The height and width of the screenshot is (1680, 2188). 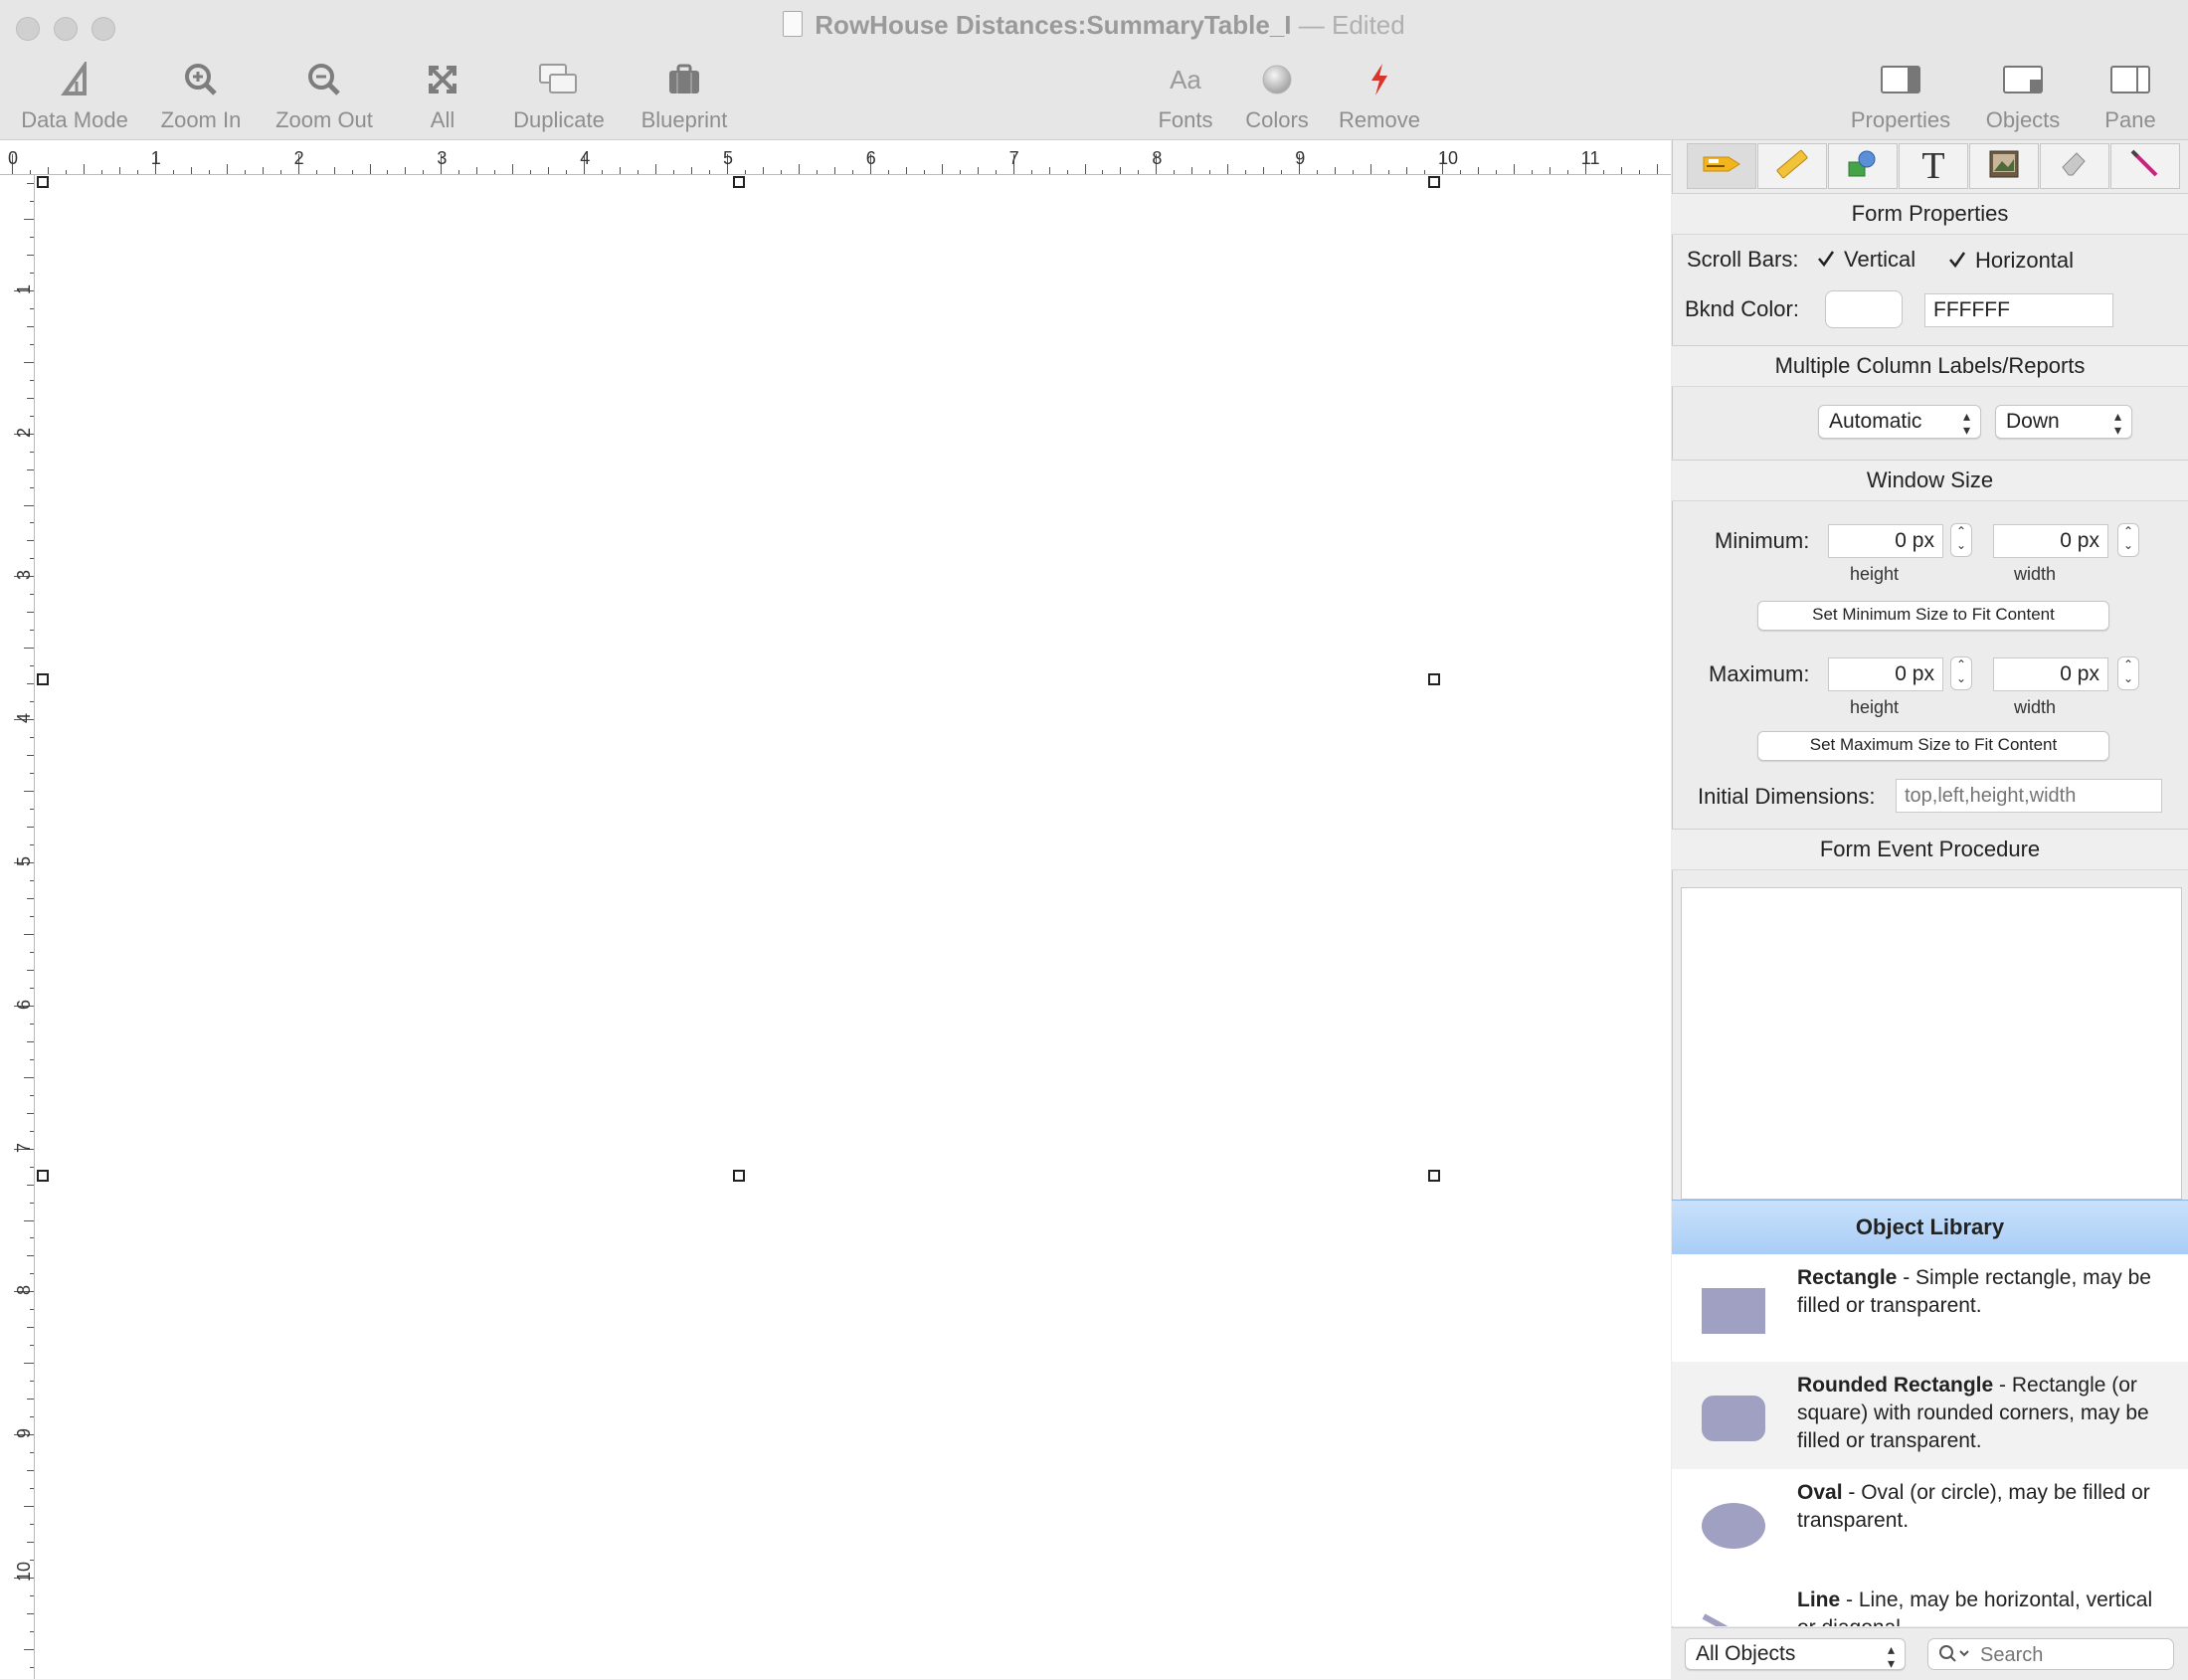 What do you see at coordinates (24, 432) in the screenshot?
I see `ruler-number: 2` at bounding box center [24, 432].